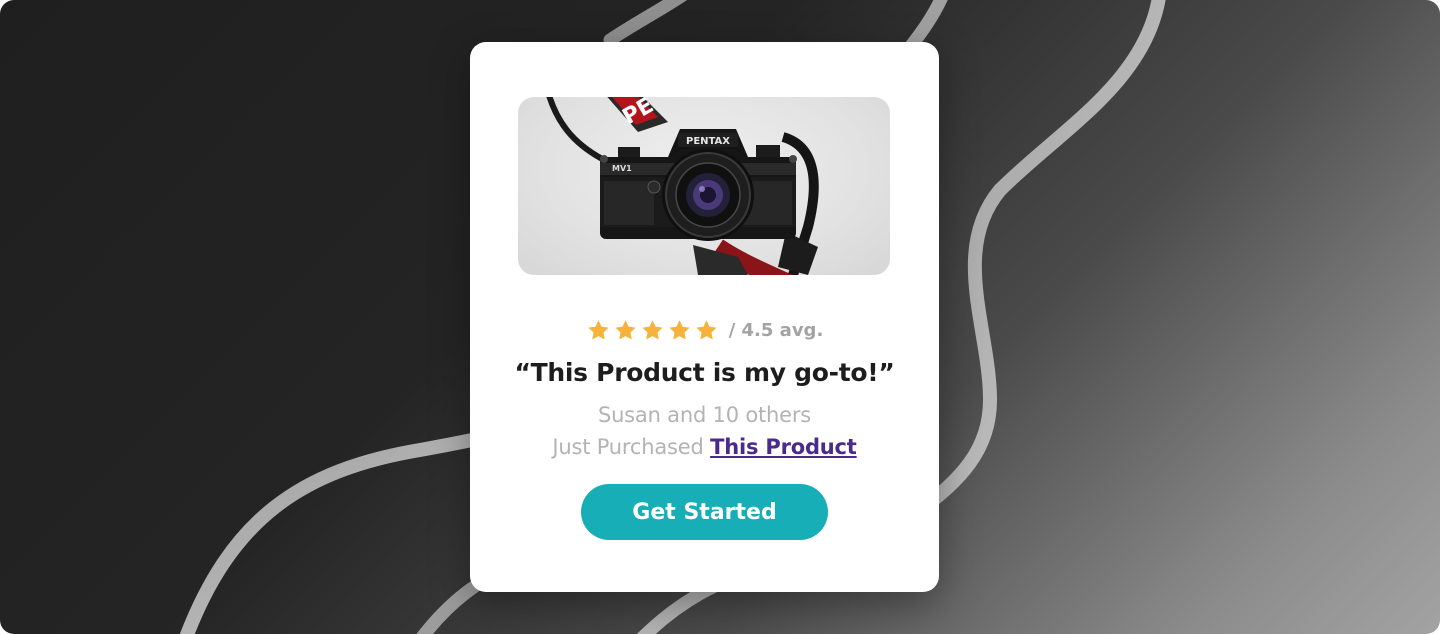 Image resolution: width=1440 pixels, height=634 pixels. I want to click on camera-illustration: PE PENTAX MV1, so click(682, 186).